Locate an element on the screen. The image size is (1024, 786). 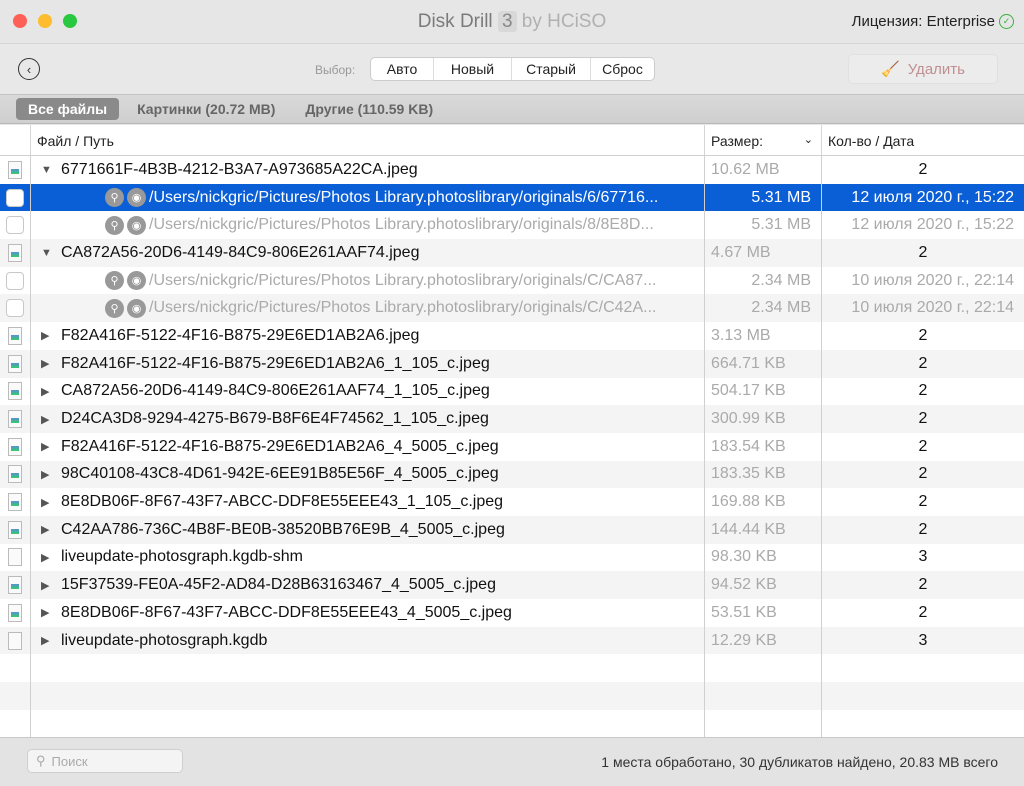
header-size: Размер: ⌄ is located at coordinates (763, 140).